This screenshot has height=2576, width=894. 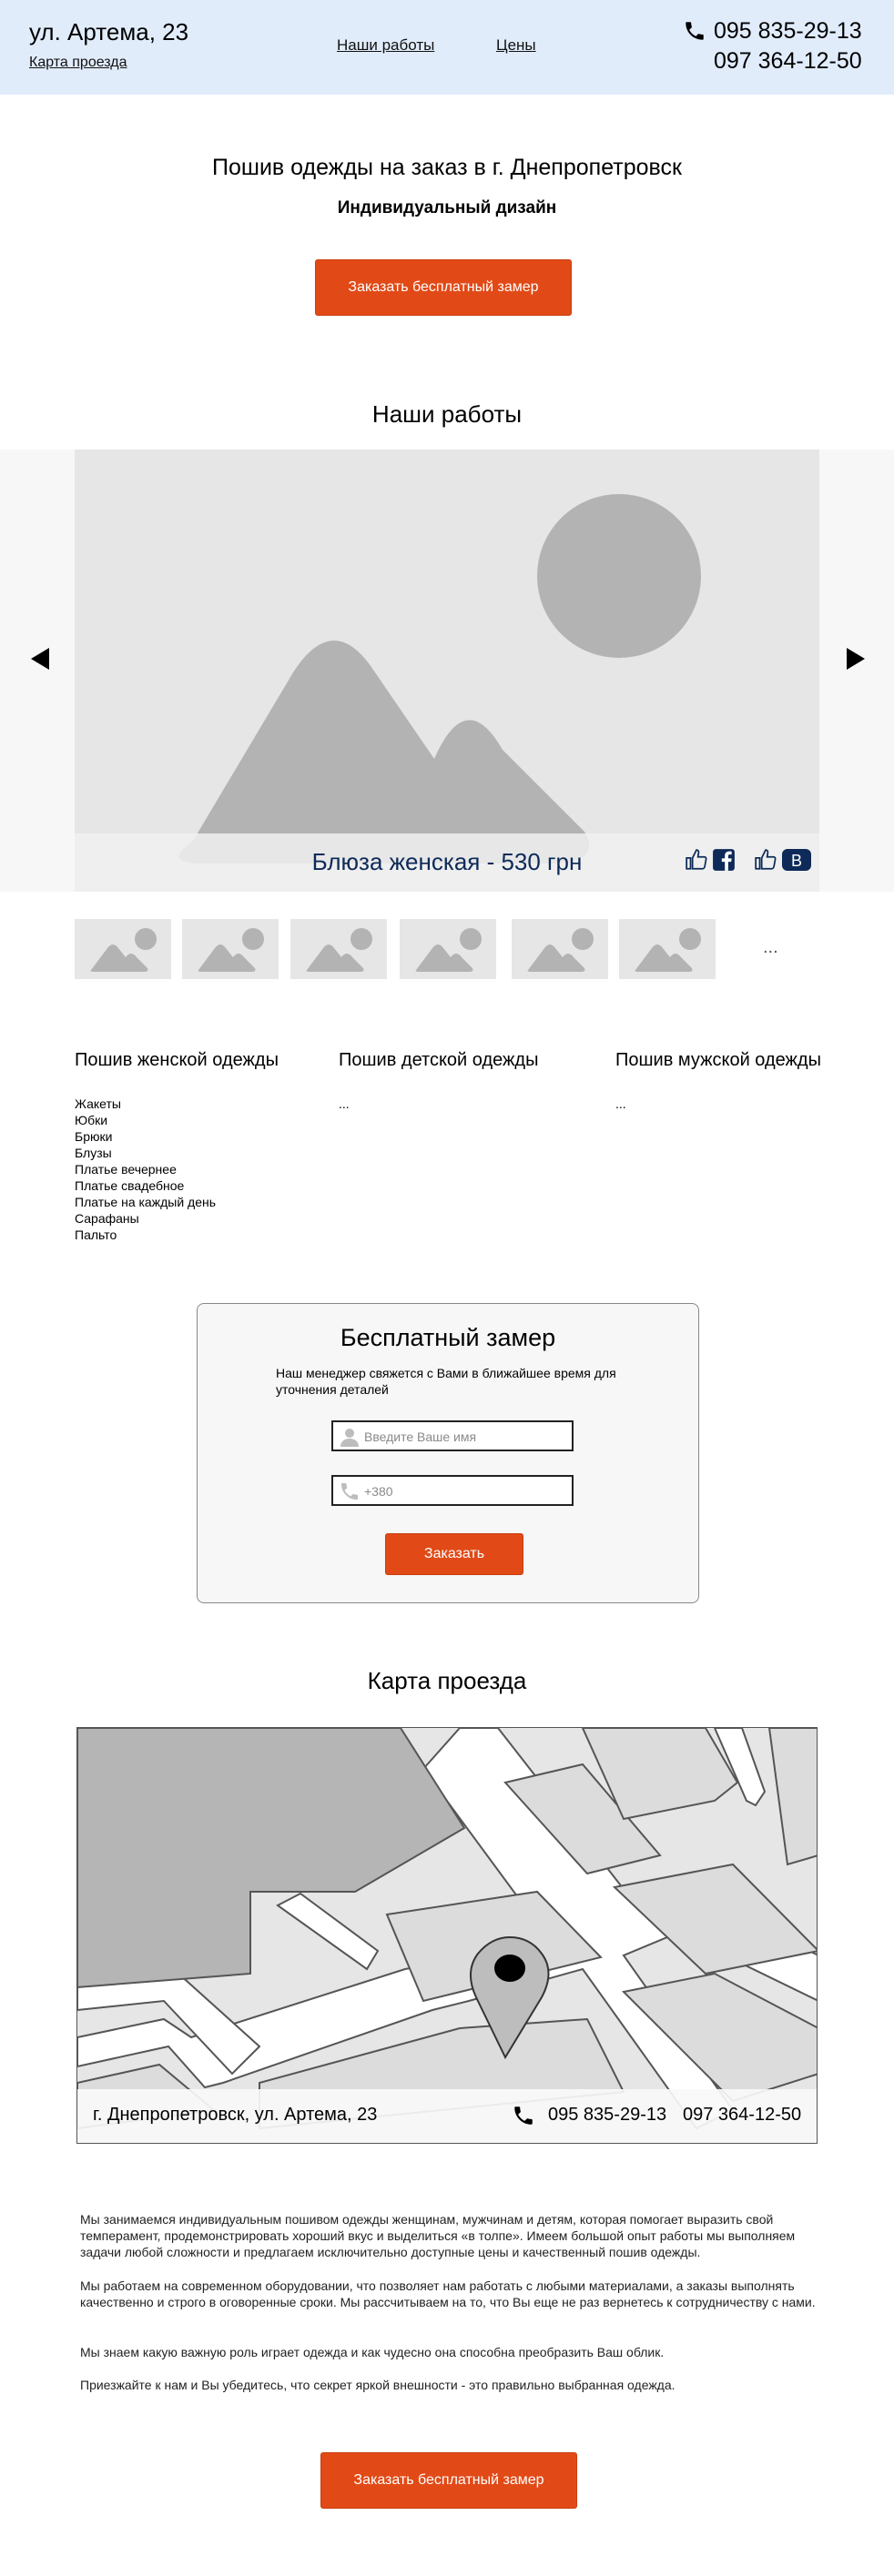 What do you see at coordinates (40, 659) in the screenshot?
I see `arrow-left-icon` at bounding box center [40, 659].